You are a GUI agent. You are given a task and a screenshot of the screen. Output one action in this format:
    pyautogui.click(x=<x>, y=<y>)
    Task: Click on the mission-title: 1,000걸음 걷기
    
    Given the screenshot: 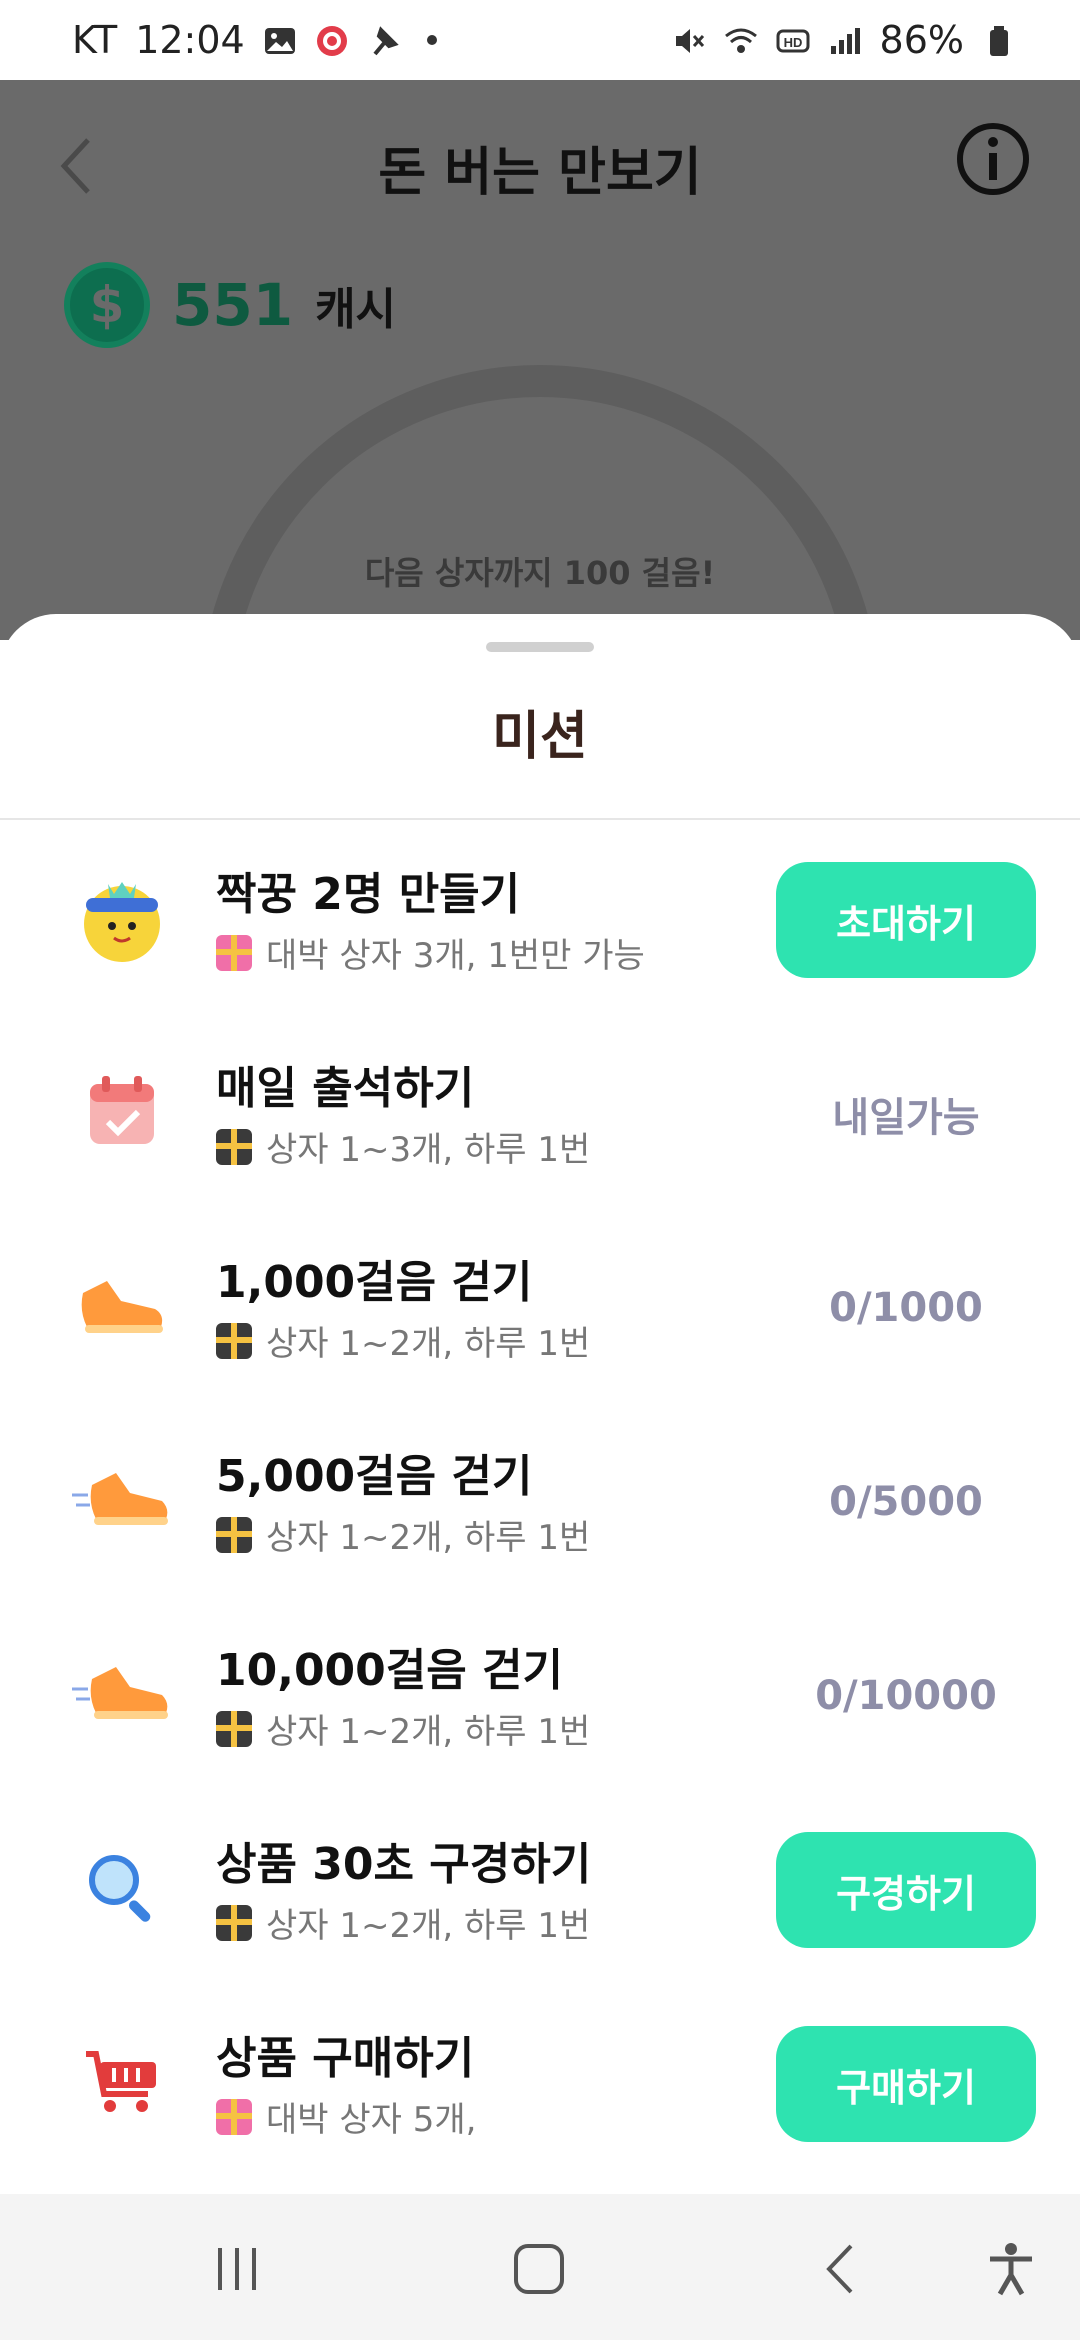 What is the action you would take?
    pyautogui.click(x=374, y=1282)
    